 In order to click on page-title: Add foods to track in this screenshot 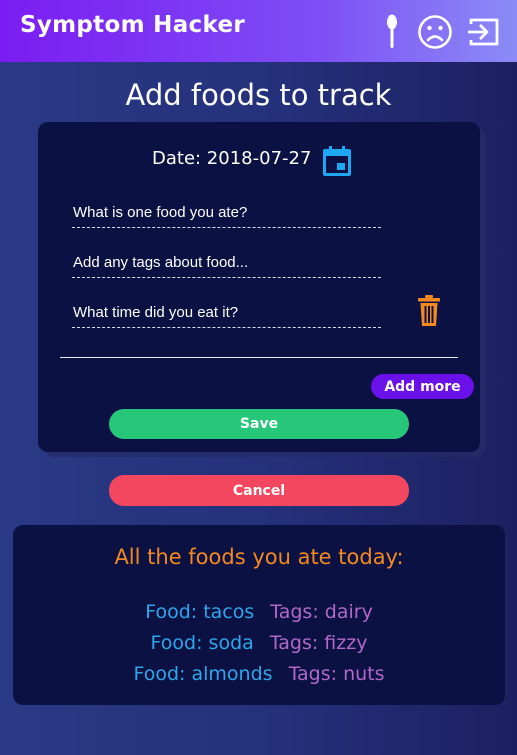, I will do `click(258, 95)`.